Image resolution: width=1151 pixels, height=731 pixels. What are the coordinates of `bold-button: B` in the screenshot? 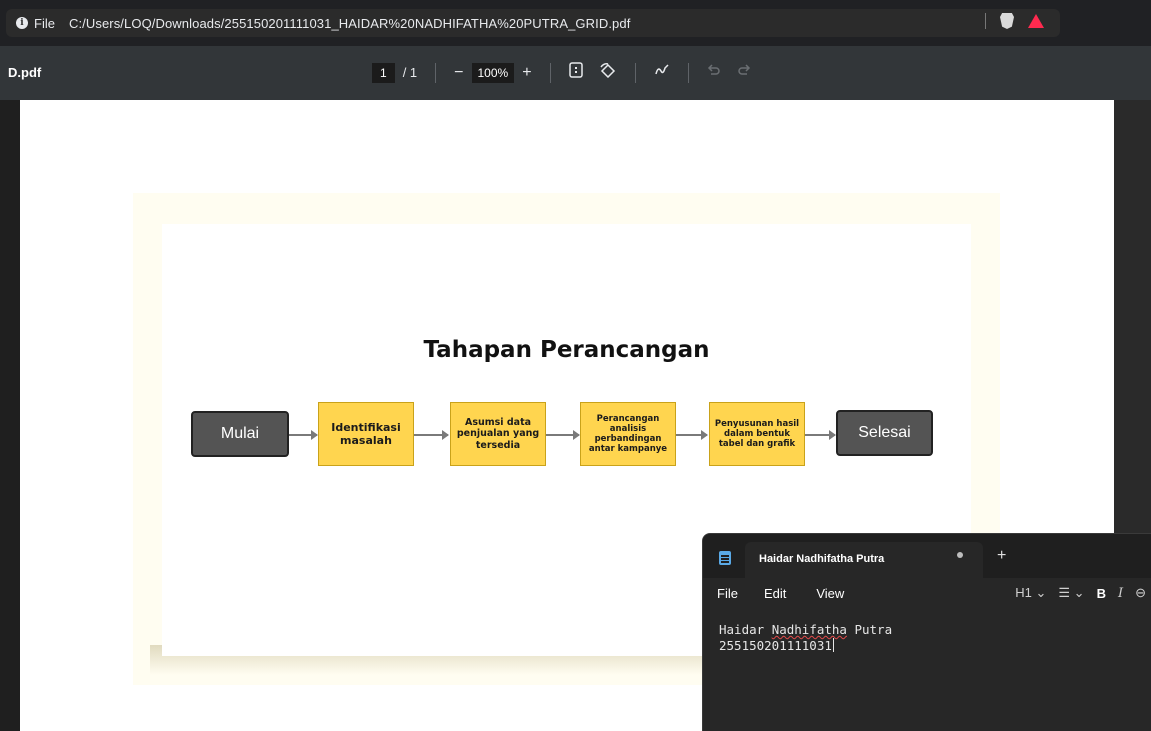 It's located at (1101, 593).